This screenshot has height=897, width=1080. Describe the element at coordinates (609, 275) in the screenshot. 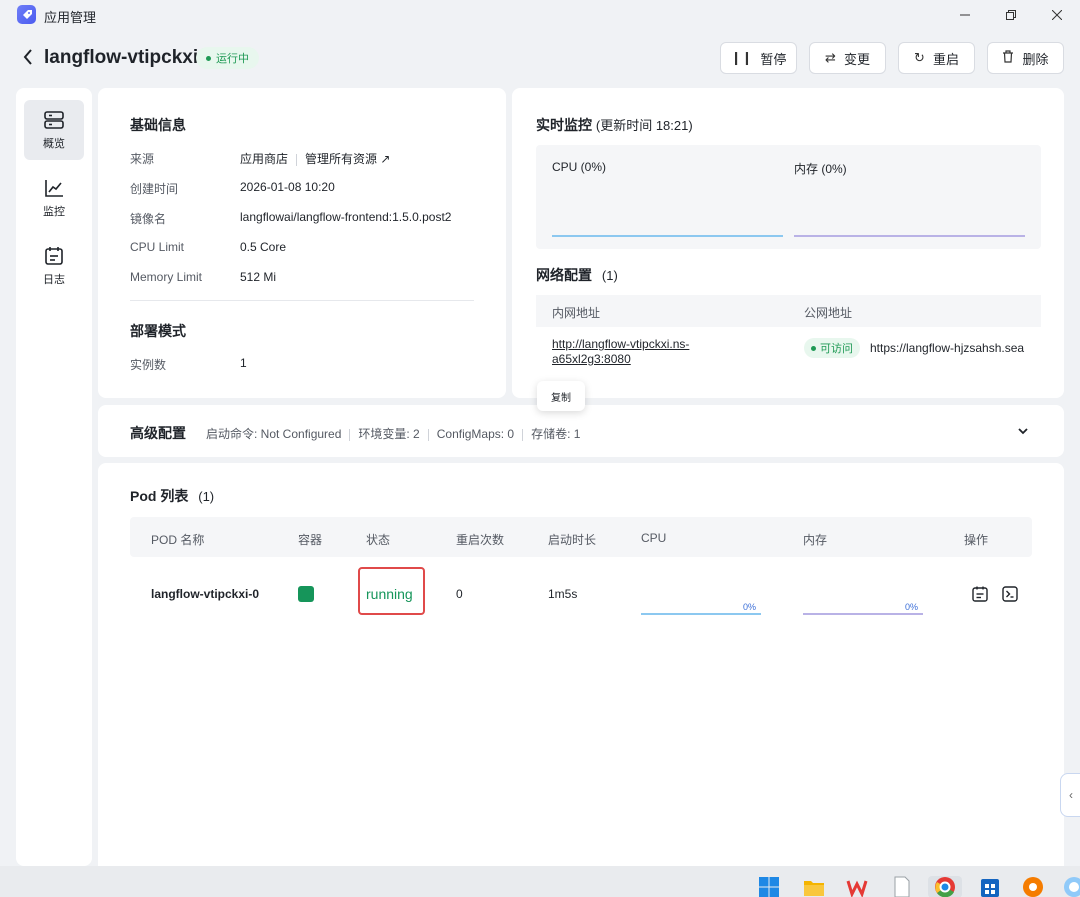

I see `network-count: (1)` at that location.